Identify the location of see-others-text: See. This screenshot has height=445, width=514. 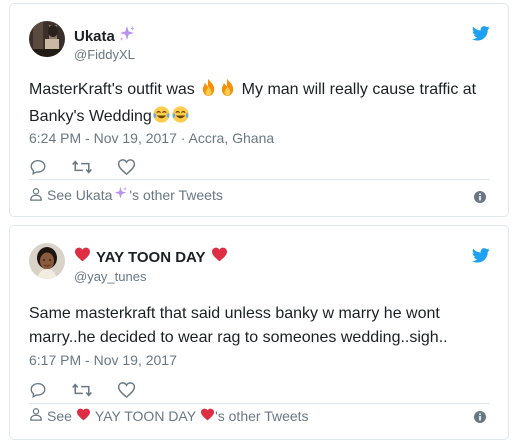
(59, 415).